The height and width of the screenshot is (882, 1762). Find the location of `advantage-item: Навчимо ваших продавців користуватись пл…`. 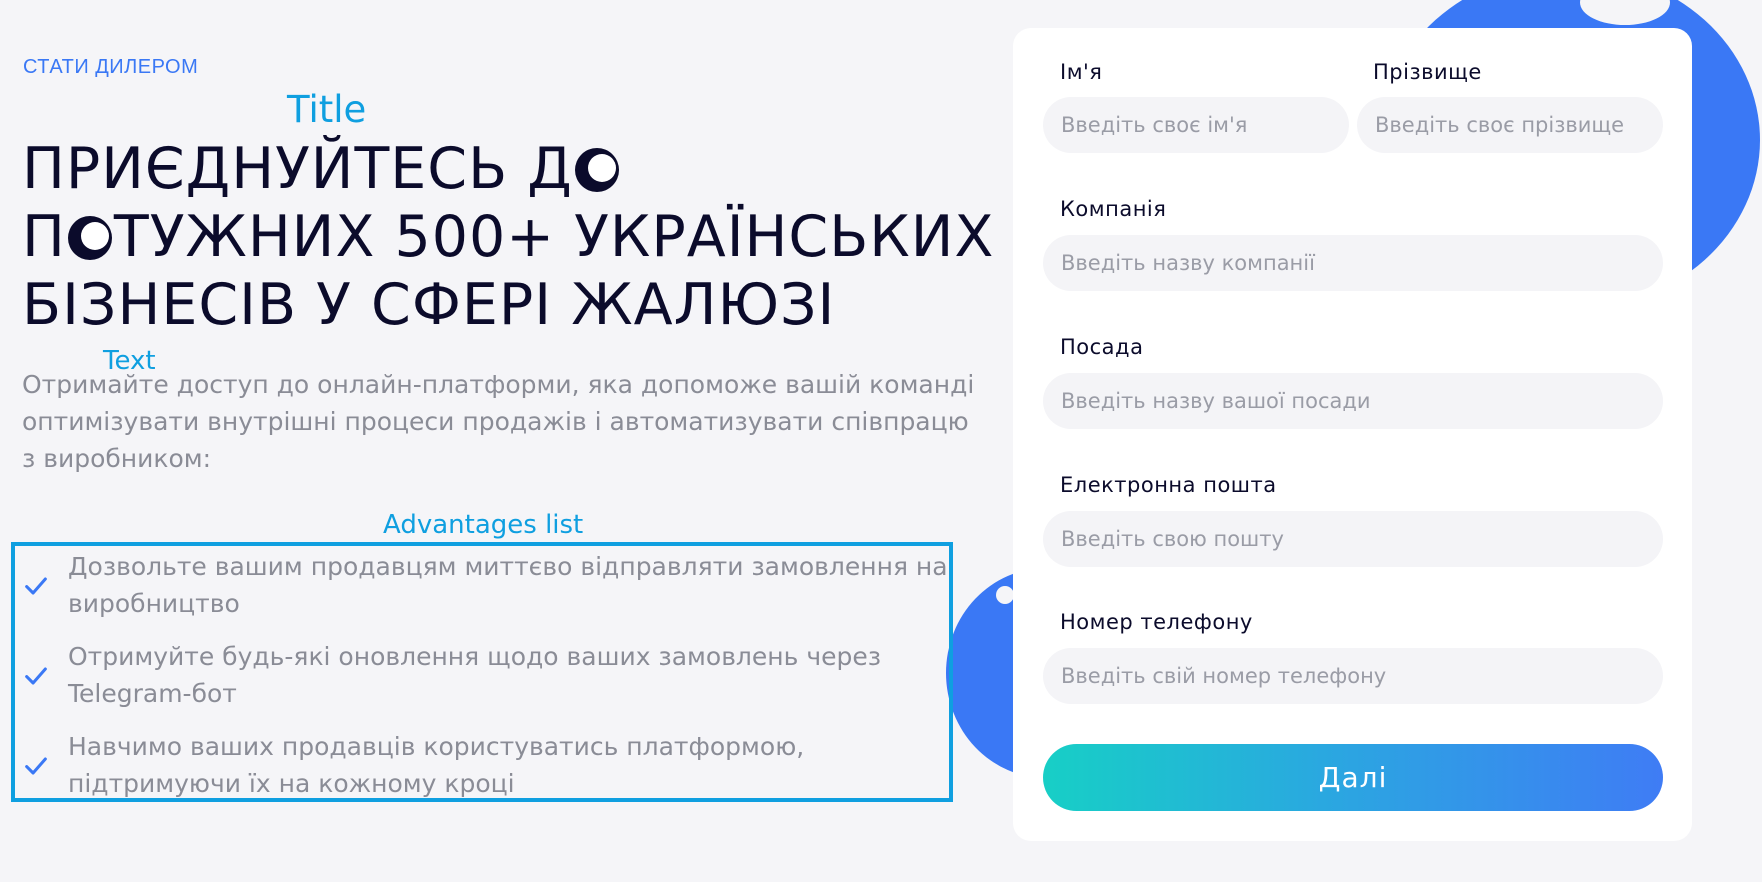

advantage-item: Навчимо ваших продавців користуватись пл… is located at coordinates (485, 773).